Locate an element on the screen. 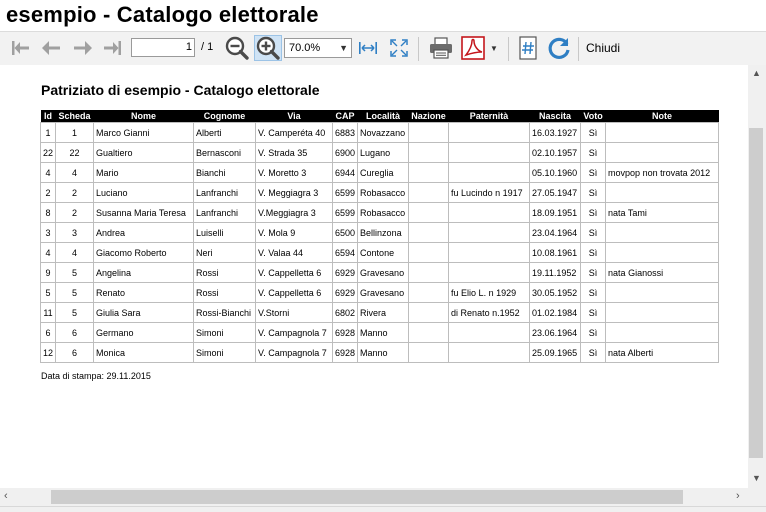 This screenshot has width=766, height=512. cell-via: V.Storni is located at coordinates (294, 312).